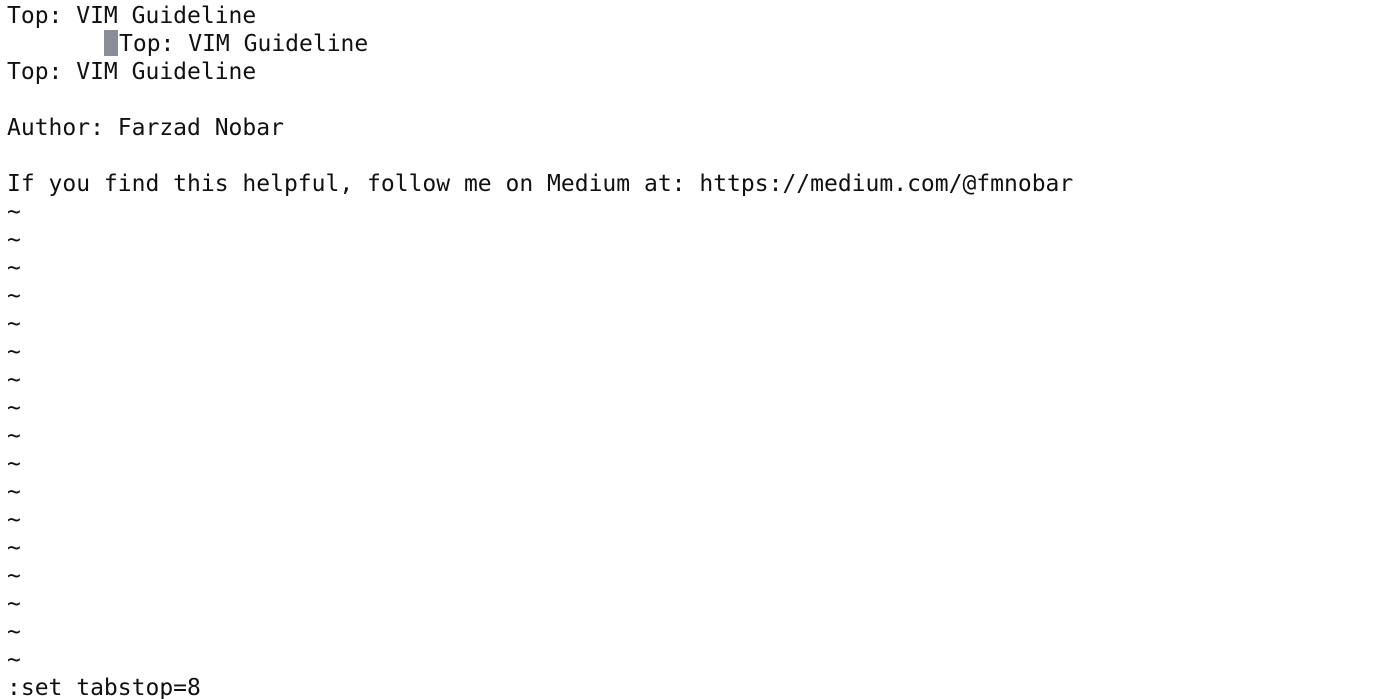 The width and height of the screenshot is (1400, 699). Describe the element at coordinates (243, 44) in the screenshot. I see `buffer-line-2-indented: Top: VIM Guideline` at that location.